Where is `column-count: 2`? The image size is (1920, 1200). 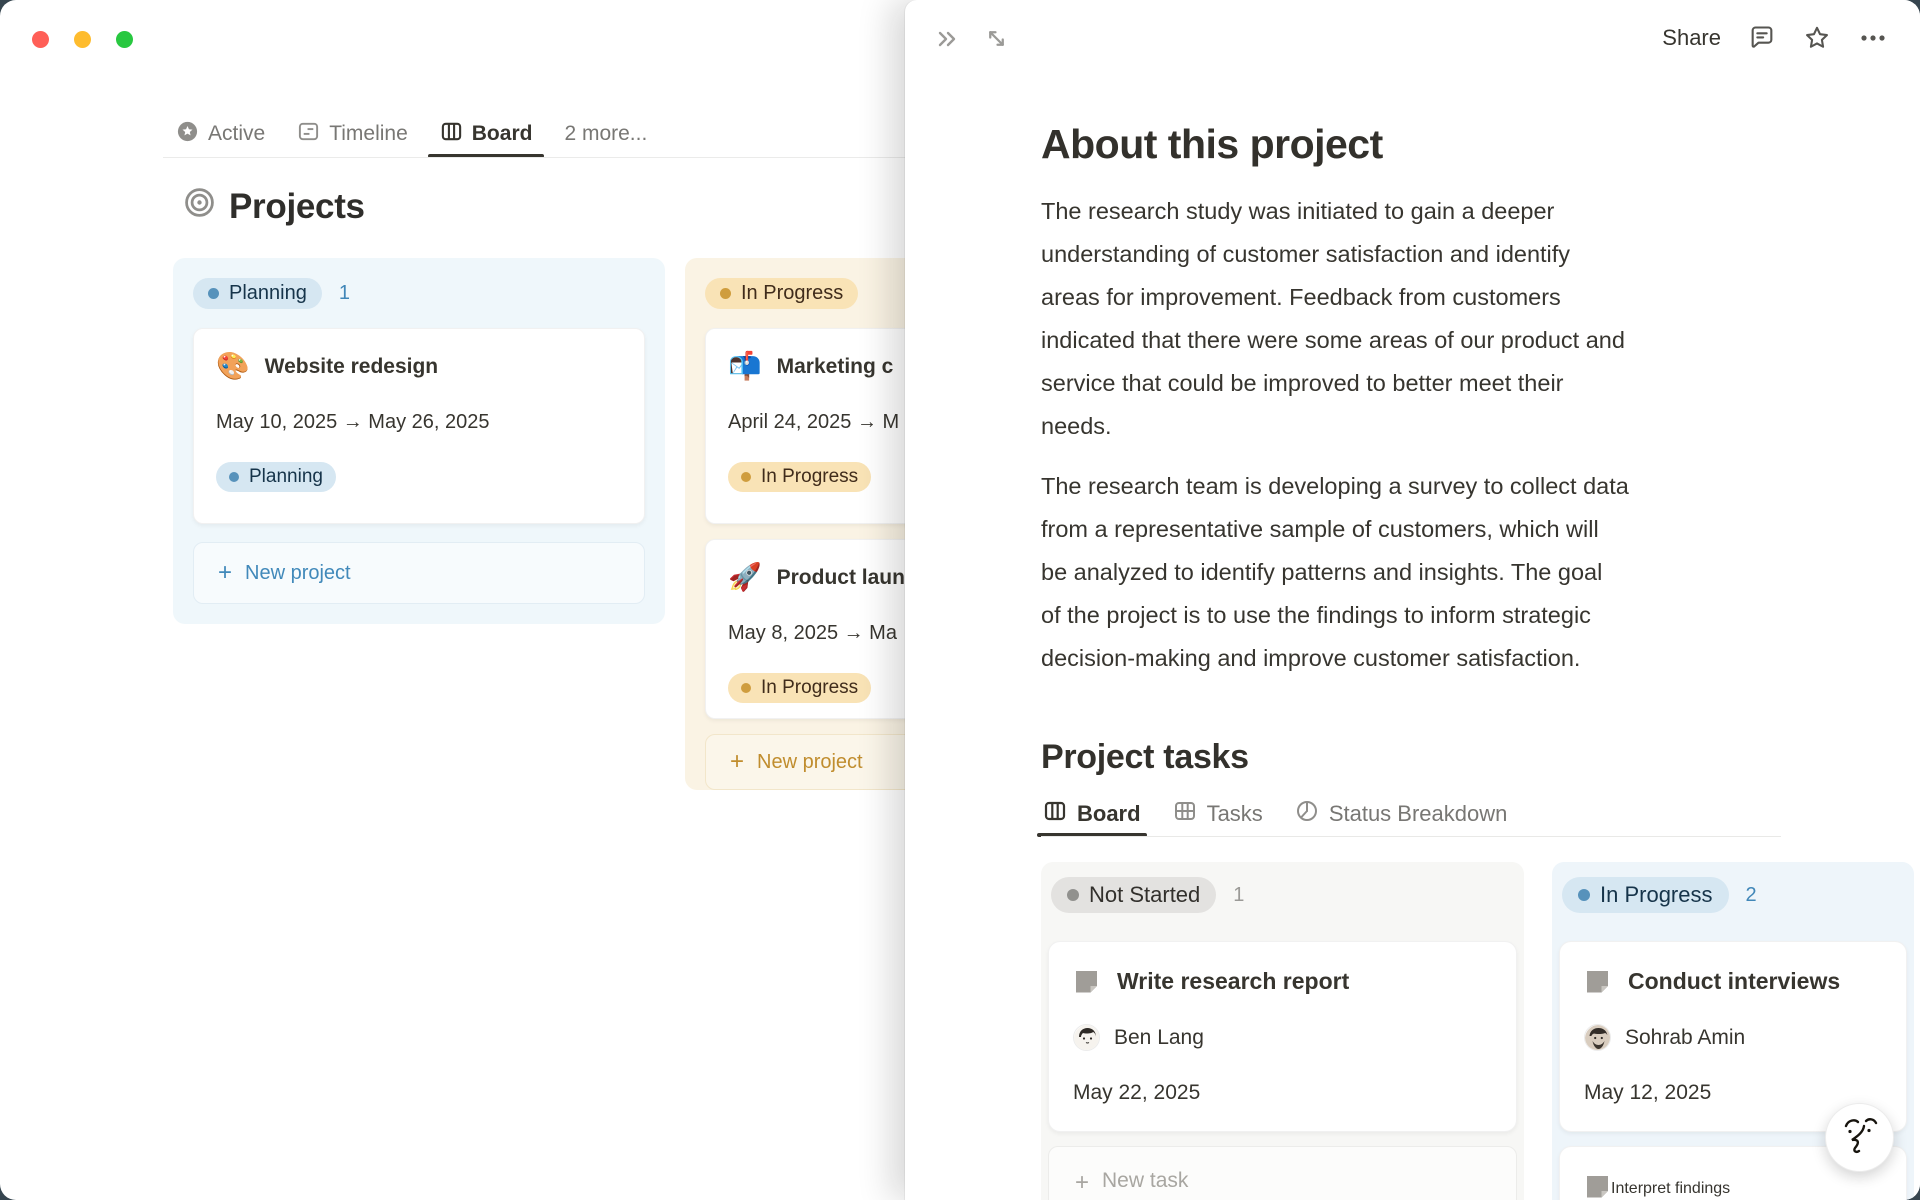 column-count: 2 is located at coordinates (1751, 894).